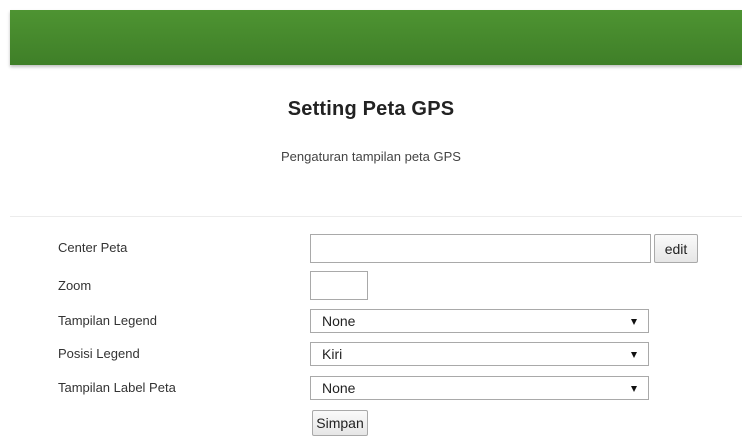 This screenshot has width=742, height=436. I want to click on legend-display-label: Tampilan Legend, so click(108, 320).